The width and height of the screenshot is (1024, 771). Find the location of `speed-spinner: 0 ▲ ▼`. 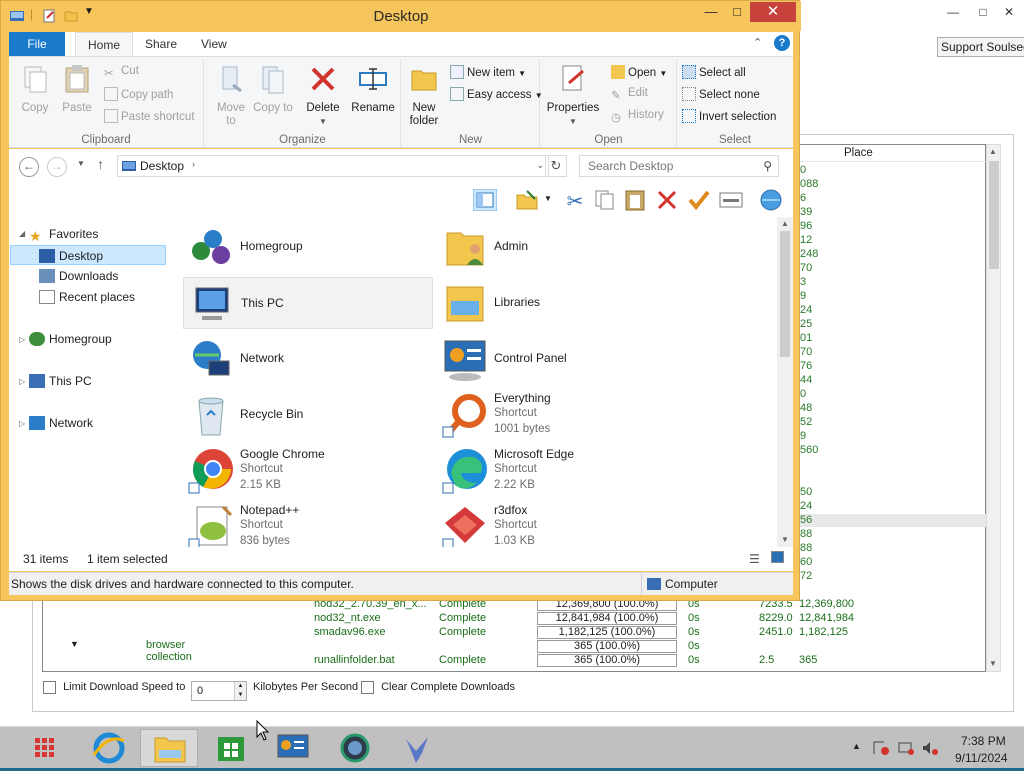

speed-spinner: 0 ▲ ▼ is located at coordinates (219, 691).